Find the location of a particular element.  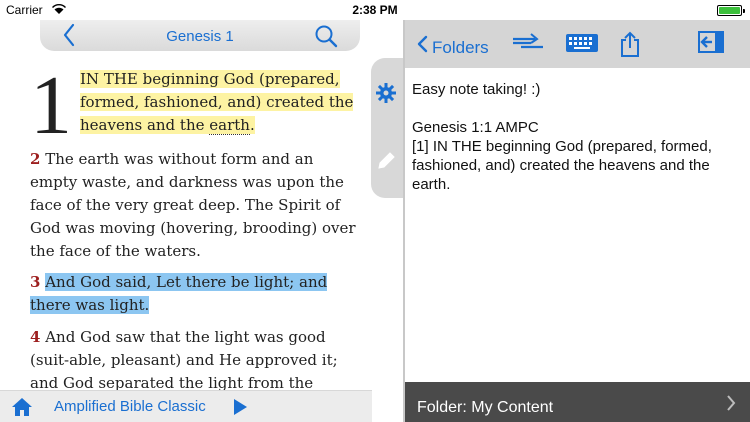

pencil-icon is located at coordinates (386, 163).